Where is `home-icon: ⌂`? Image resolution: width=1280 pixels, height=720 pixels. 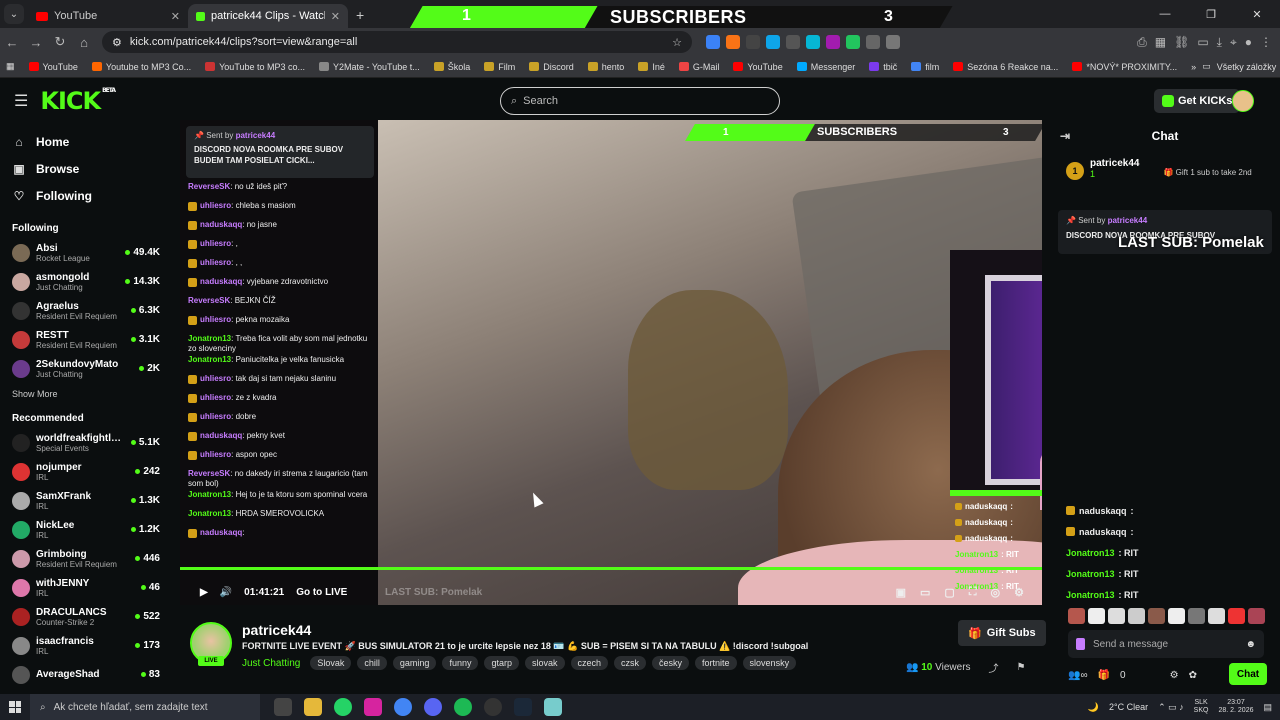
home-icon: ⌂ is located at coordinates (84, 42).